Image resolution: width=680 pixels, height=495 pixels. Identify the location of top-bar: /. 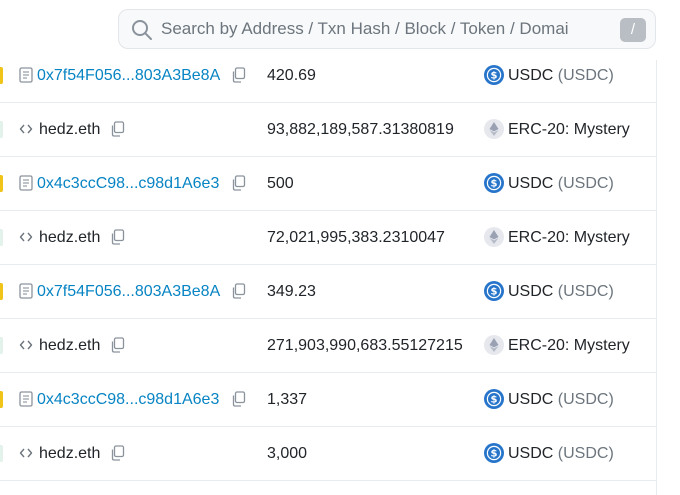
(340, 30).